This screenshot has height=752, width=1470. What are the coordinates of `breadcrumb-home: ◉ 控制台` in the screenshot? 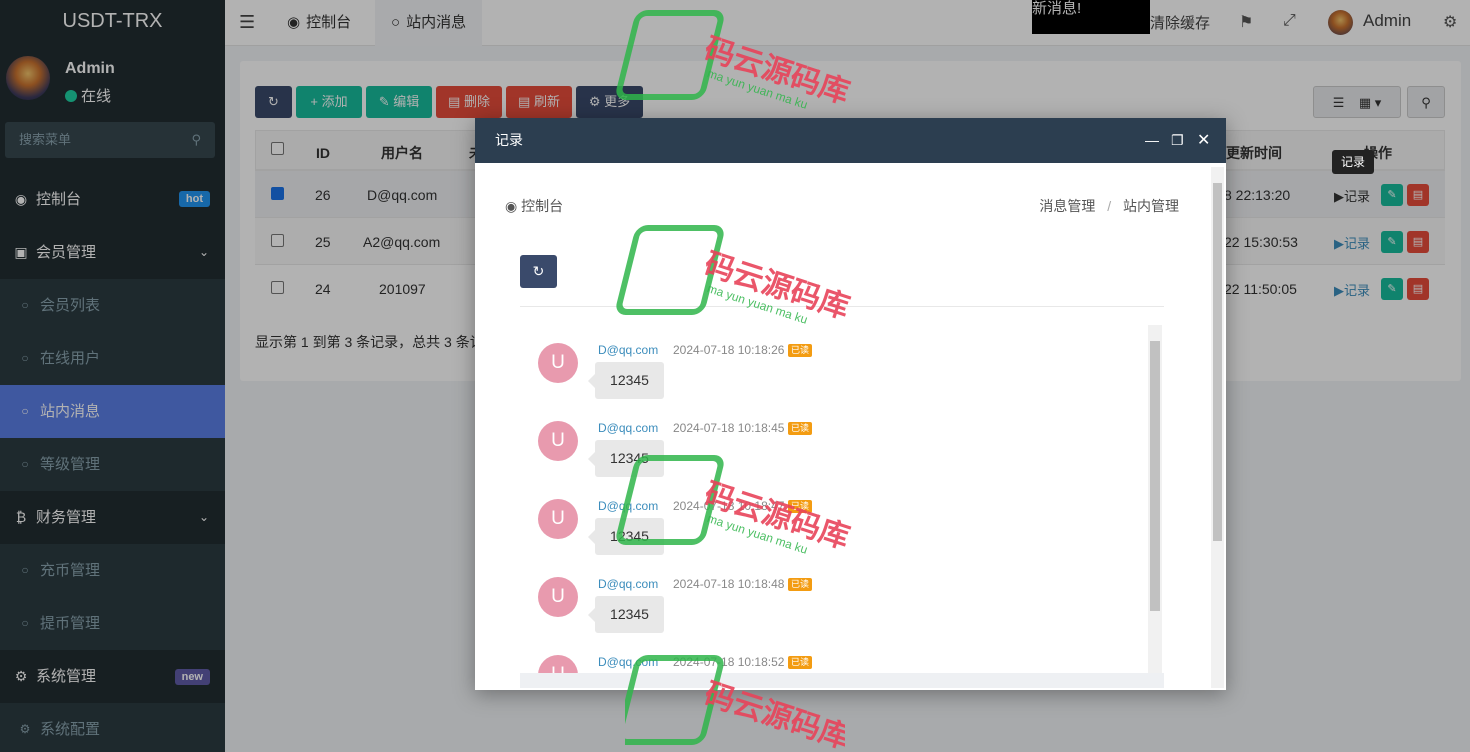 It's located at (534, 206).